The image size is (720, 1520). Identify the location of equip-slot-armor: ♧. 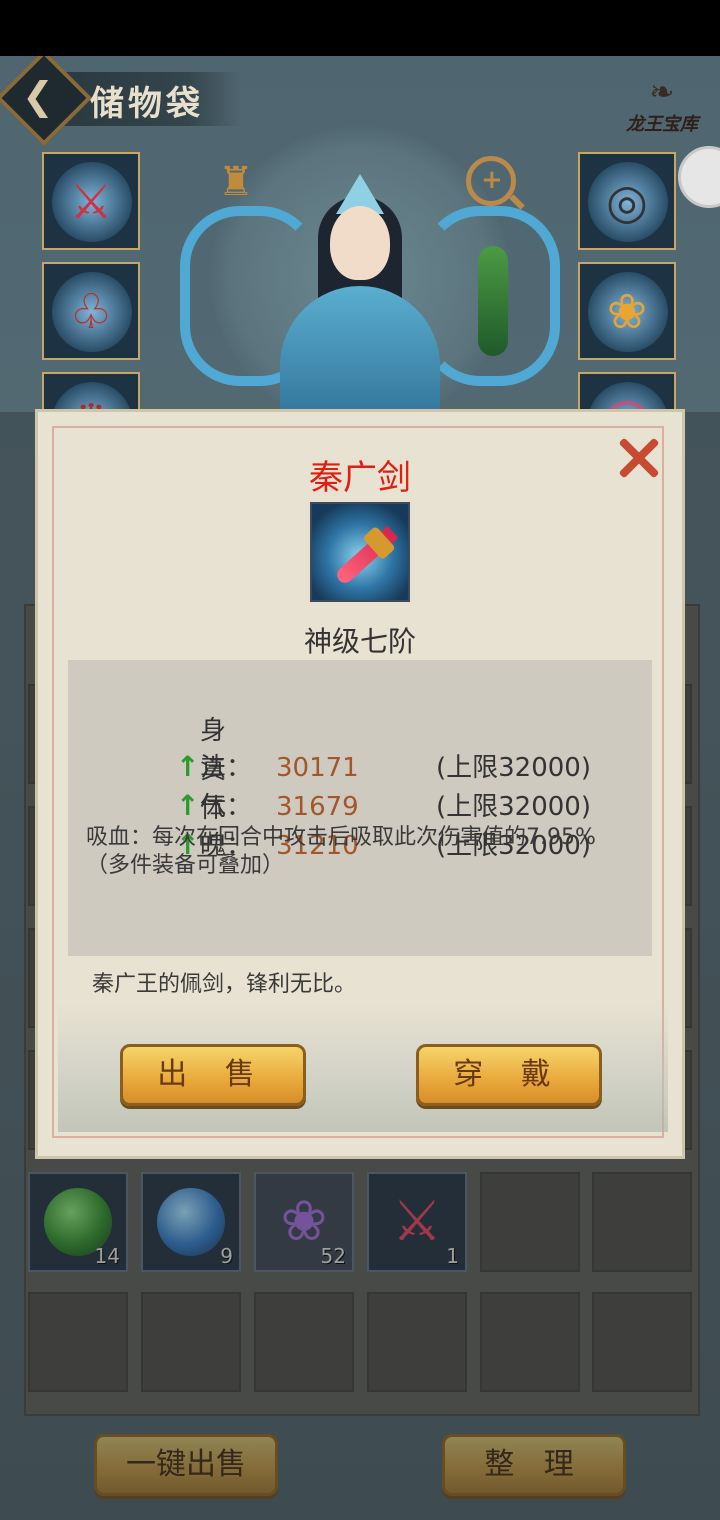
(91, 311).